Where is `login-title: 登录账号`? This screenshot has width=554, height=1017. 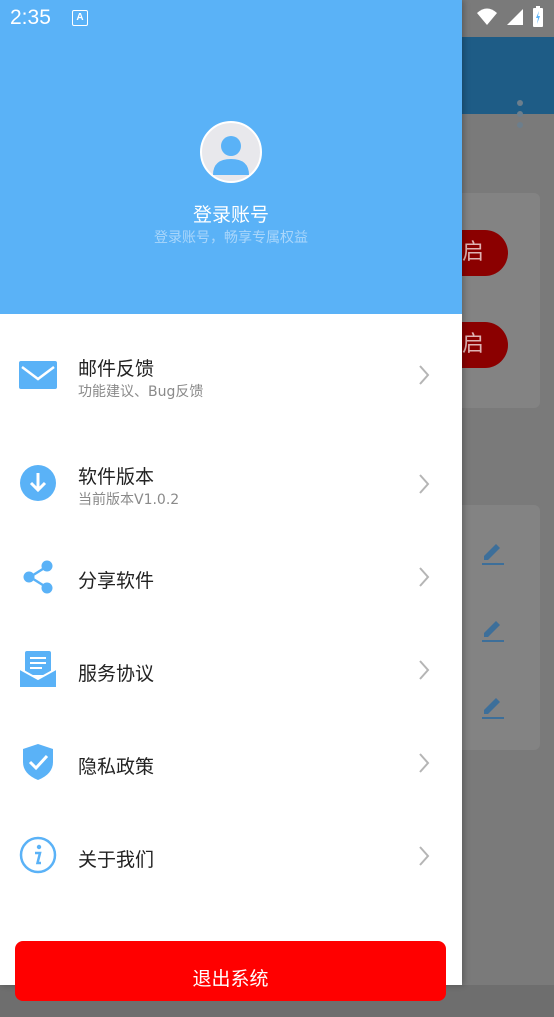
login-title: 登录账号 is located at coordinates (231, 213).